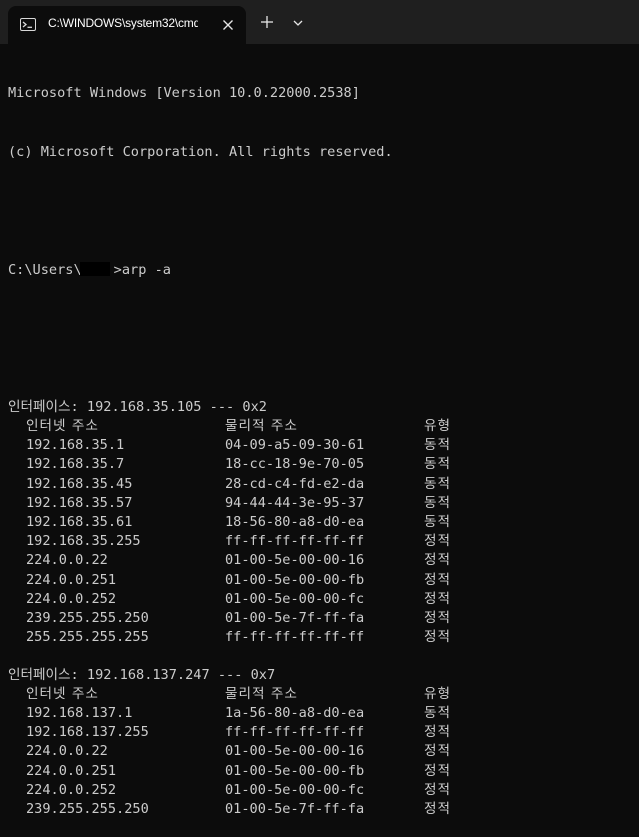 The image size is (639, 837). I want to click on arp-entry-row: 192.168.35.57 94-44-44-3e-95-37 동적, so click(323, 503).